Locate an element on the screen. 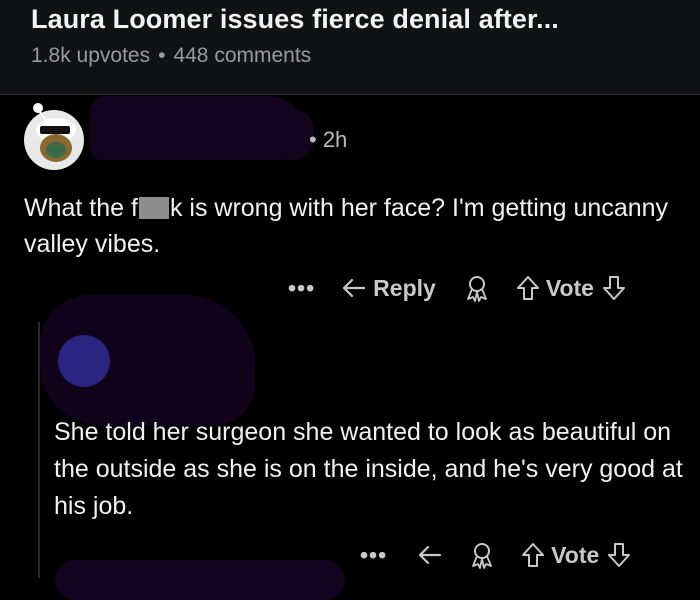  nested-avatar-icon is located at coordinates (84, 361).